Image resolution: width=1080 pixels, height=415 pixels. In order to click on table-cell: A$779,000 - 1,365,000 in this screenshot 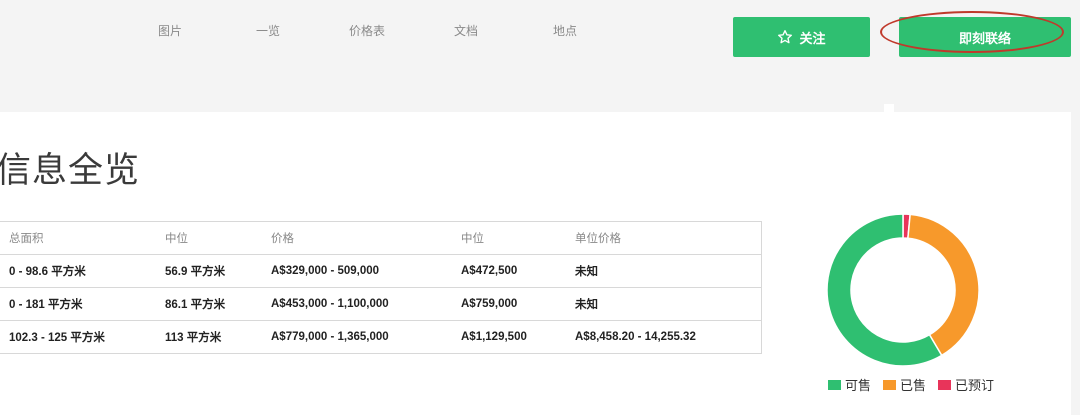, I will do `click(330, 337)`.